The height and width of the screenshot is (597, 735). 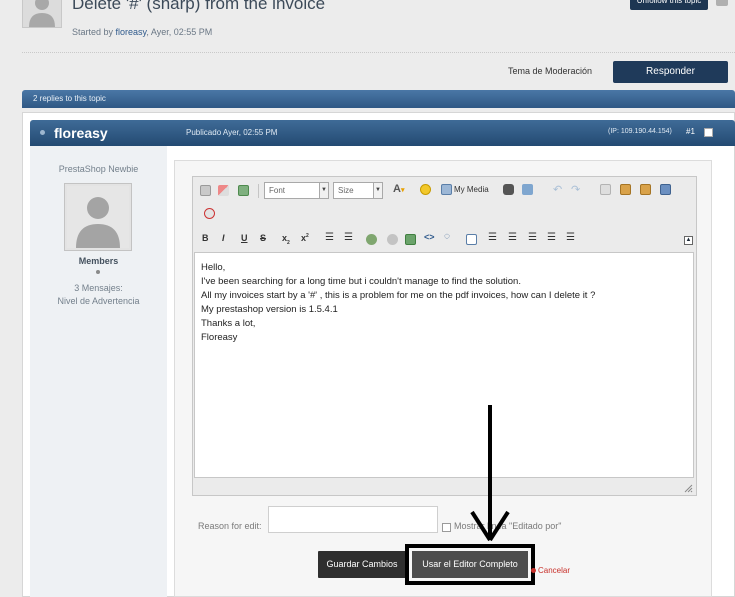 What do you see at coordinates (131, 32) in the screenshot?
I see `topic-author-link: floreasy` at bounding box center [131, 32].